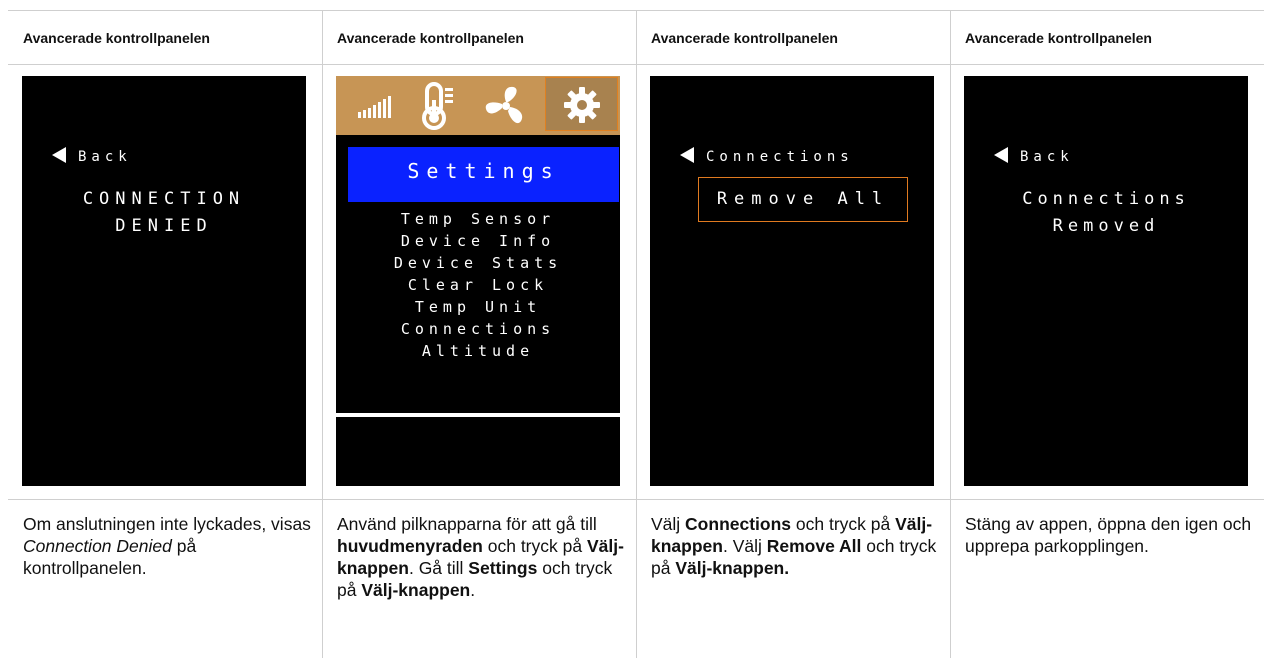 This screenshot has width=1264, height=658. I want to click on menu-item: Altitude, so click(478, 351).